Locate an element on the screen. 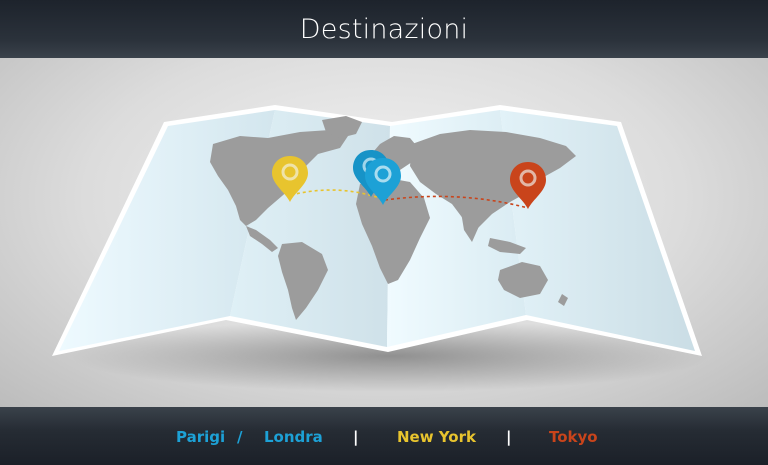 Image resolution: width=768 pixels, height=465 pixels. destinations-bar: Parigi / Londra | New York | Tokyo is located at coordinates (384, 436).